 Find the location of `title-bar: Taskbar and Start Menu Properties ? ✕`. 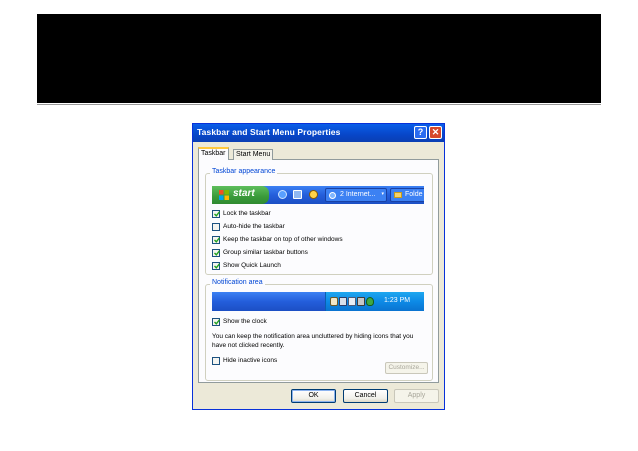

title-bar: Taskbar and Start Menu Properties ? ✕ is located at coordinates (318, 133).